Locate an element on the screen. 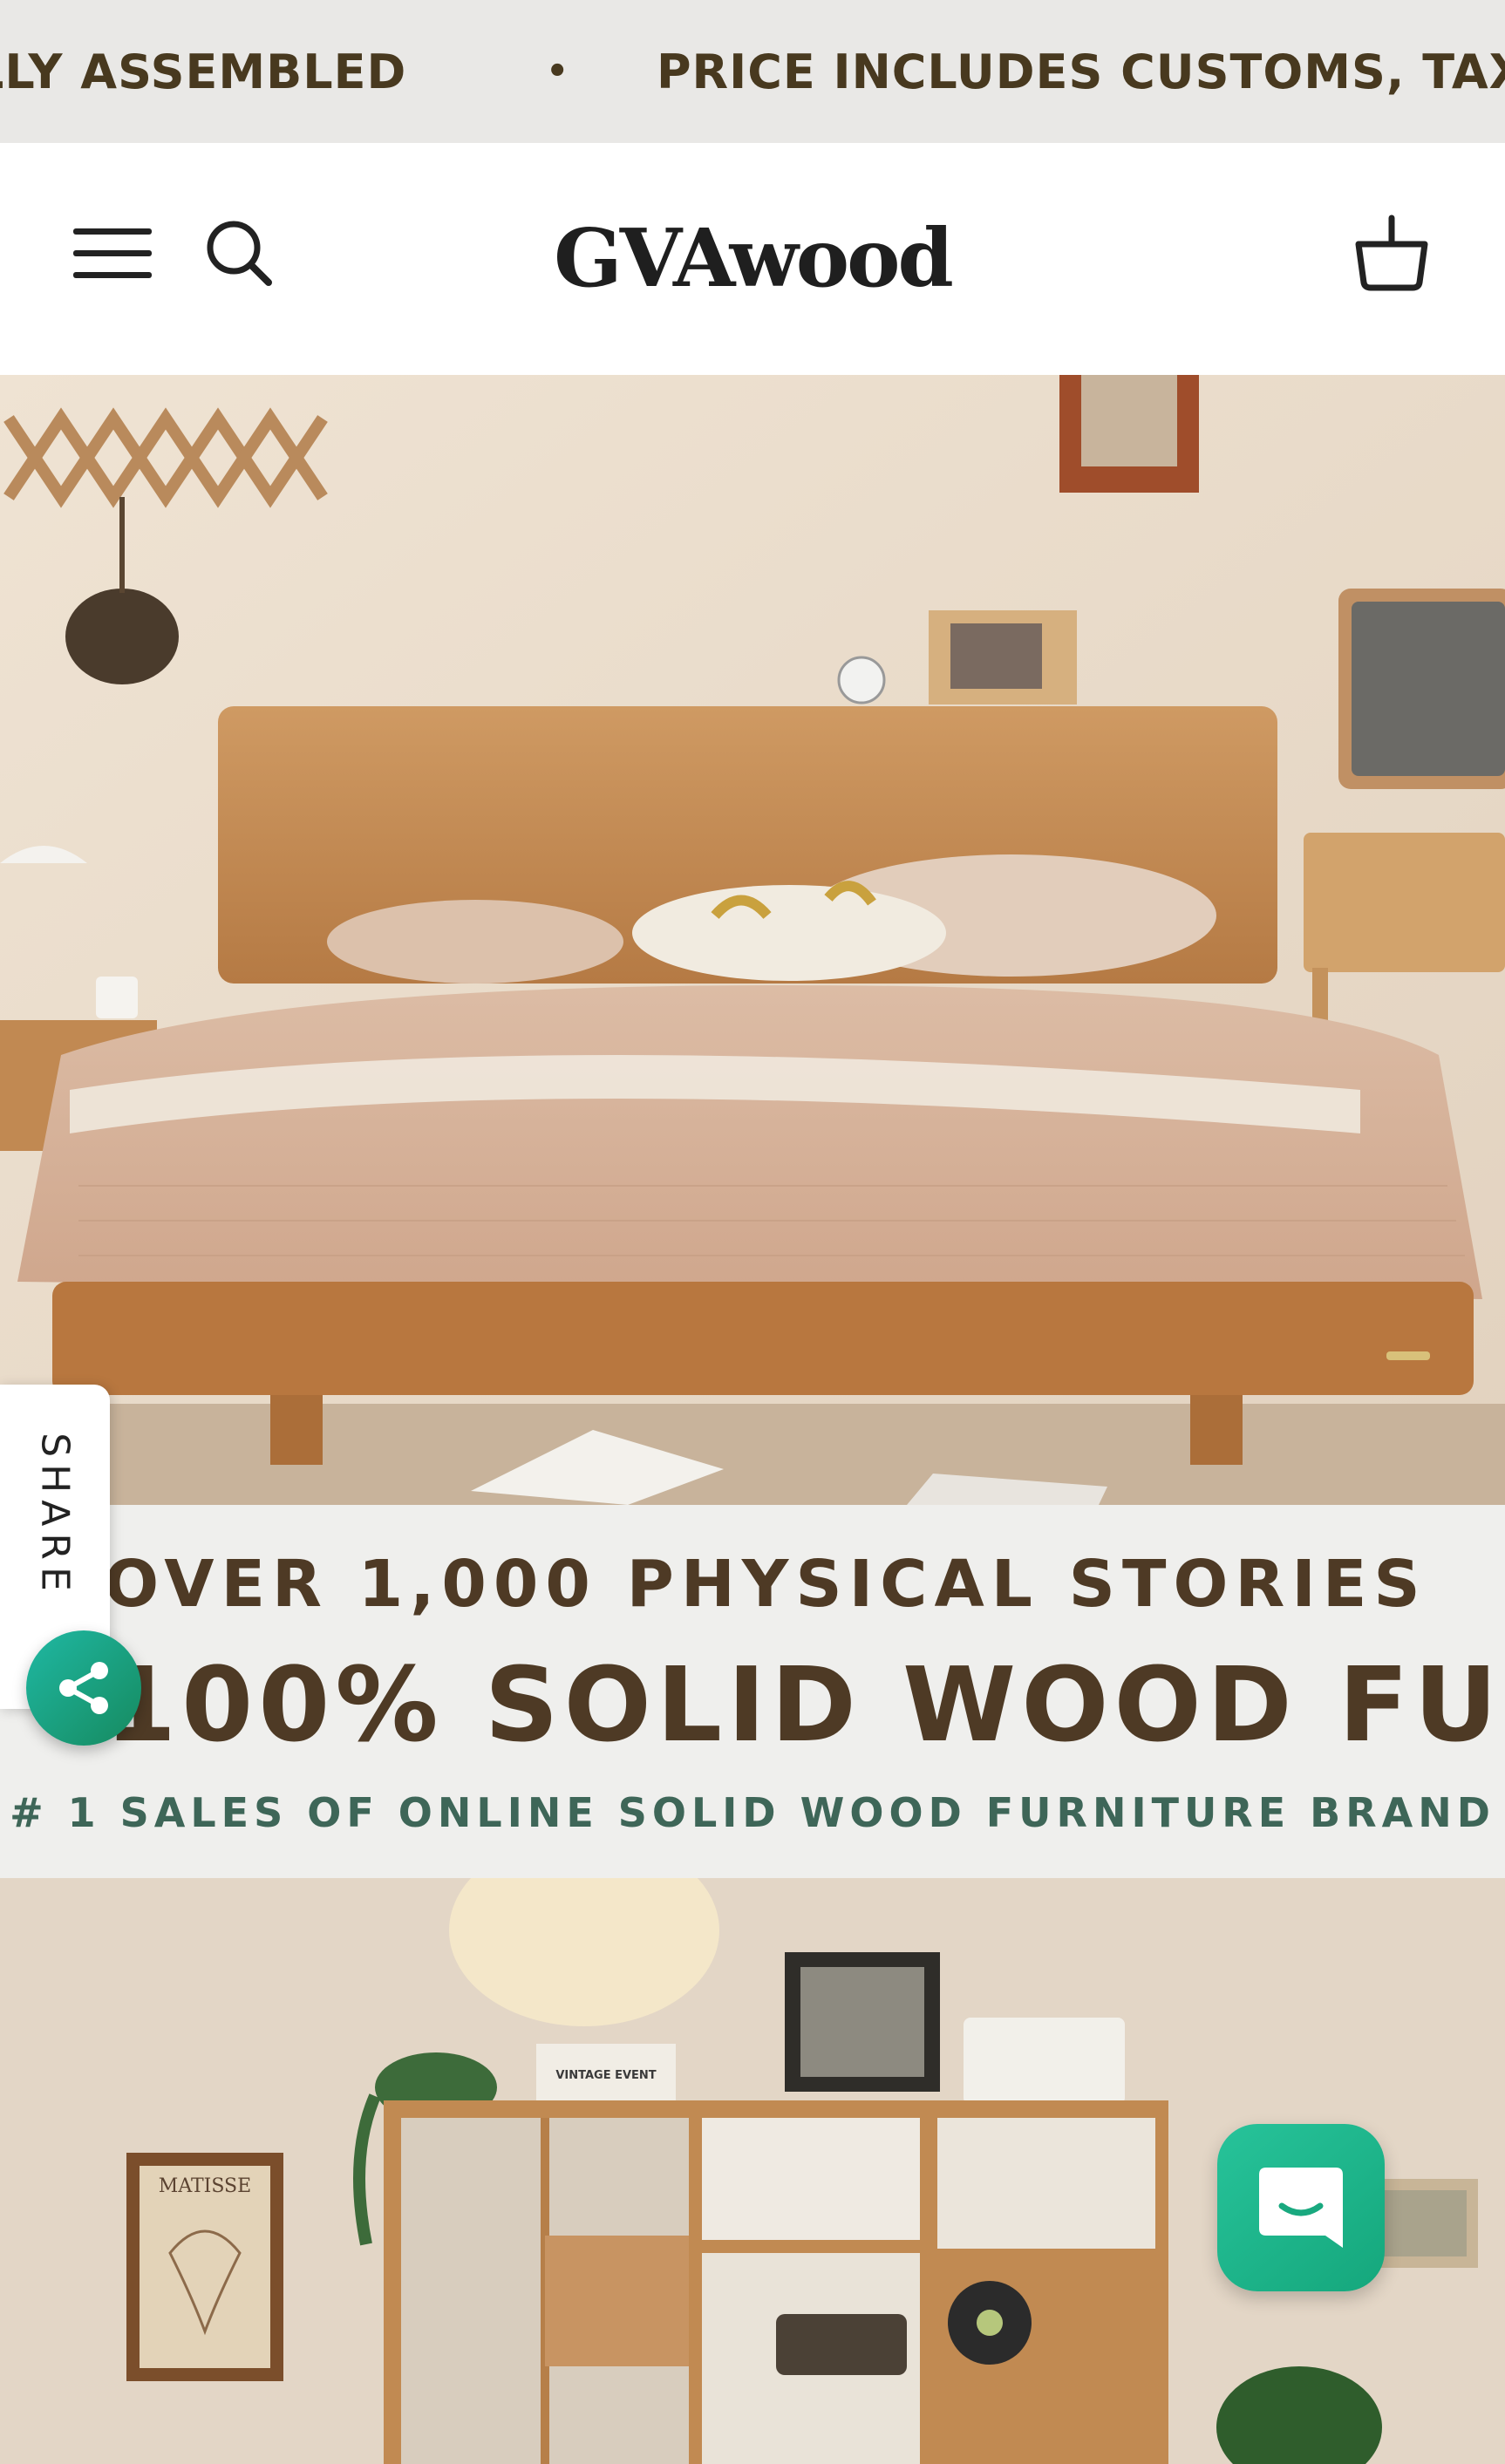 The width and height of the screenshot is (1505, 2464). share-tab-label: SHARE is located at coordinates (55, 1515).